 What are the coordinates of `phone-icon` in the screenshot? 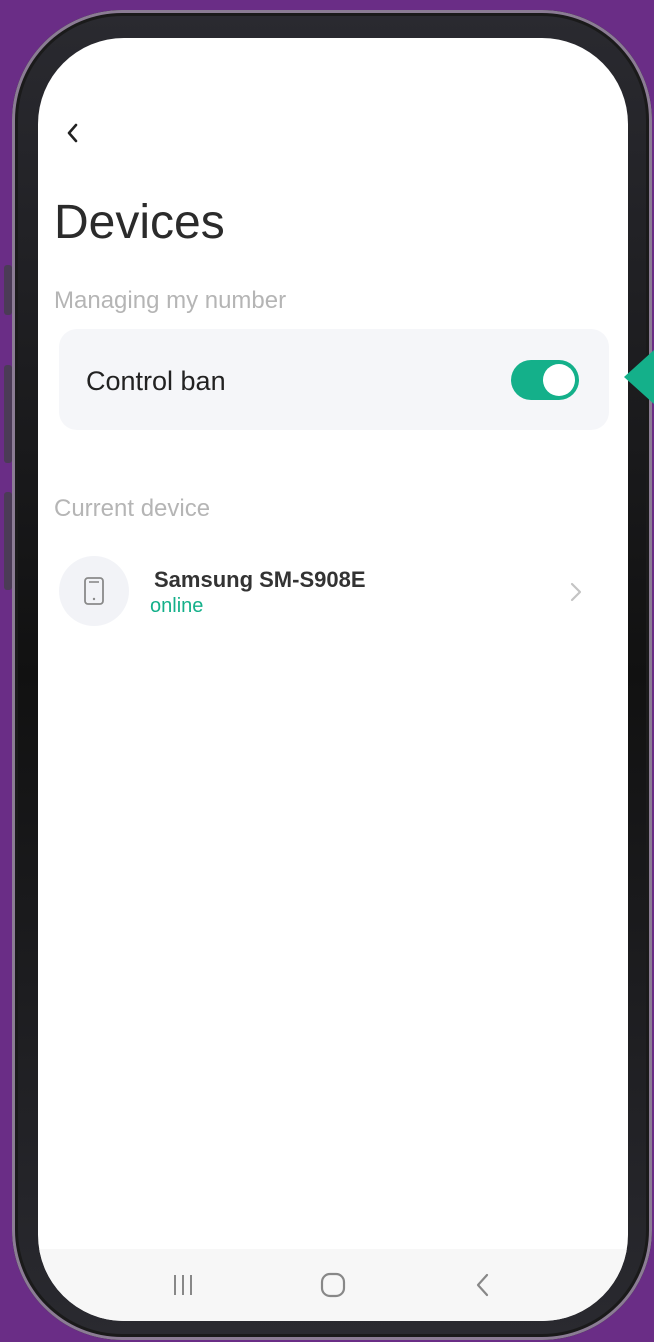 It's located at (94, 591).